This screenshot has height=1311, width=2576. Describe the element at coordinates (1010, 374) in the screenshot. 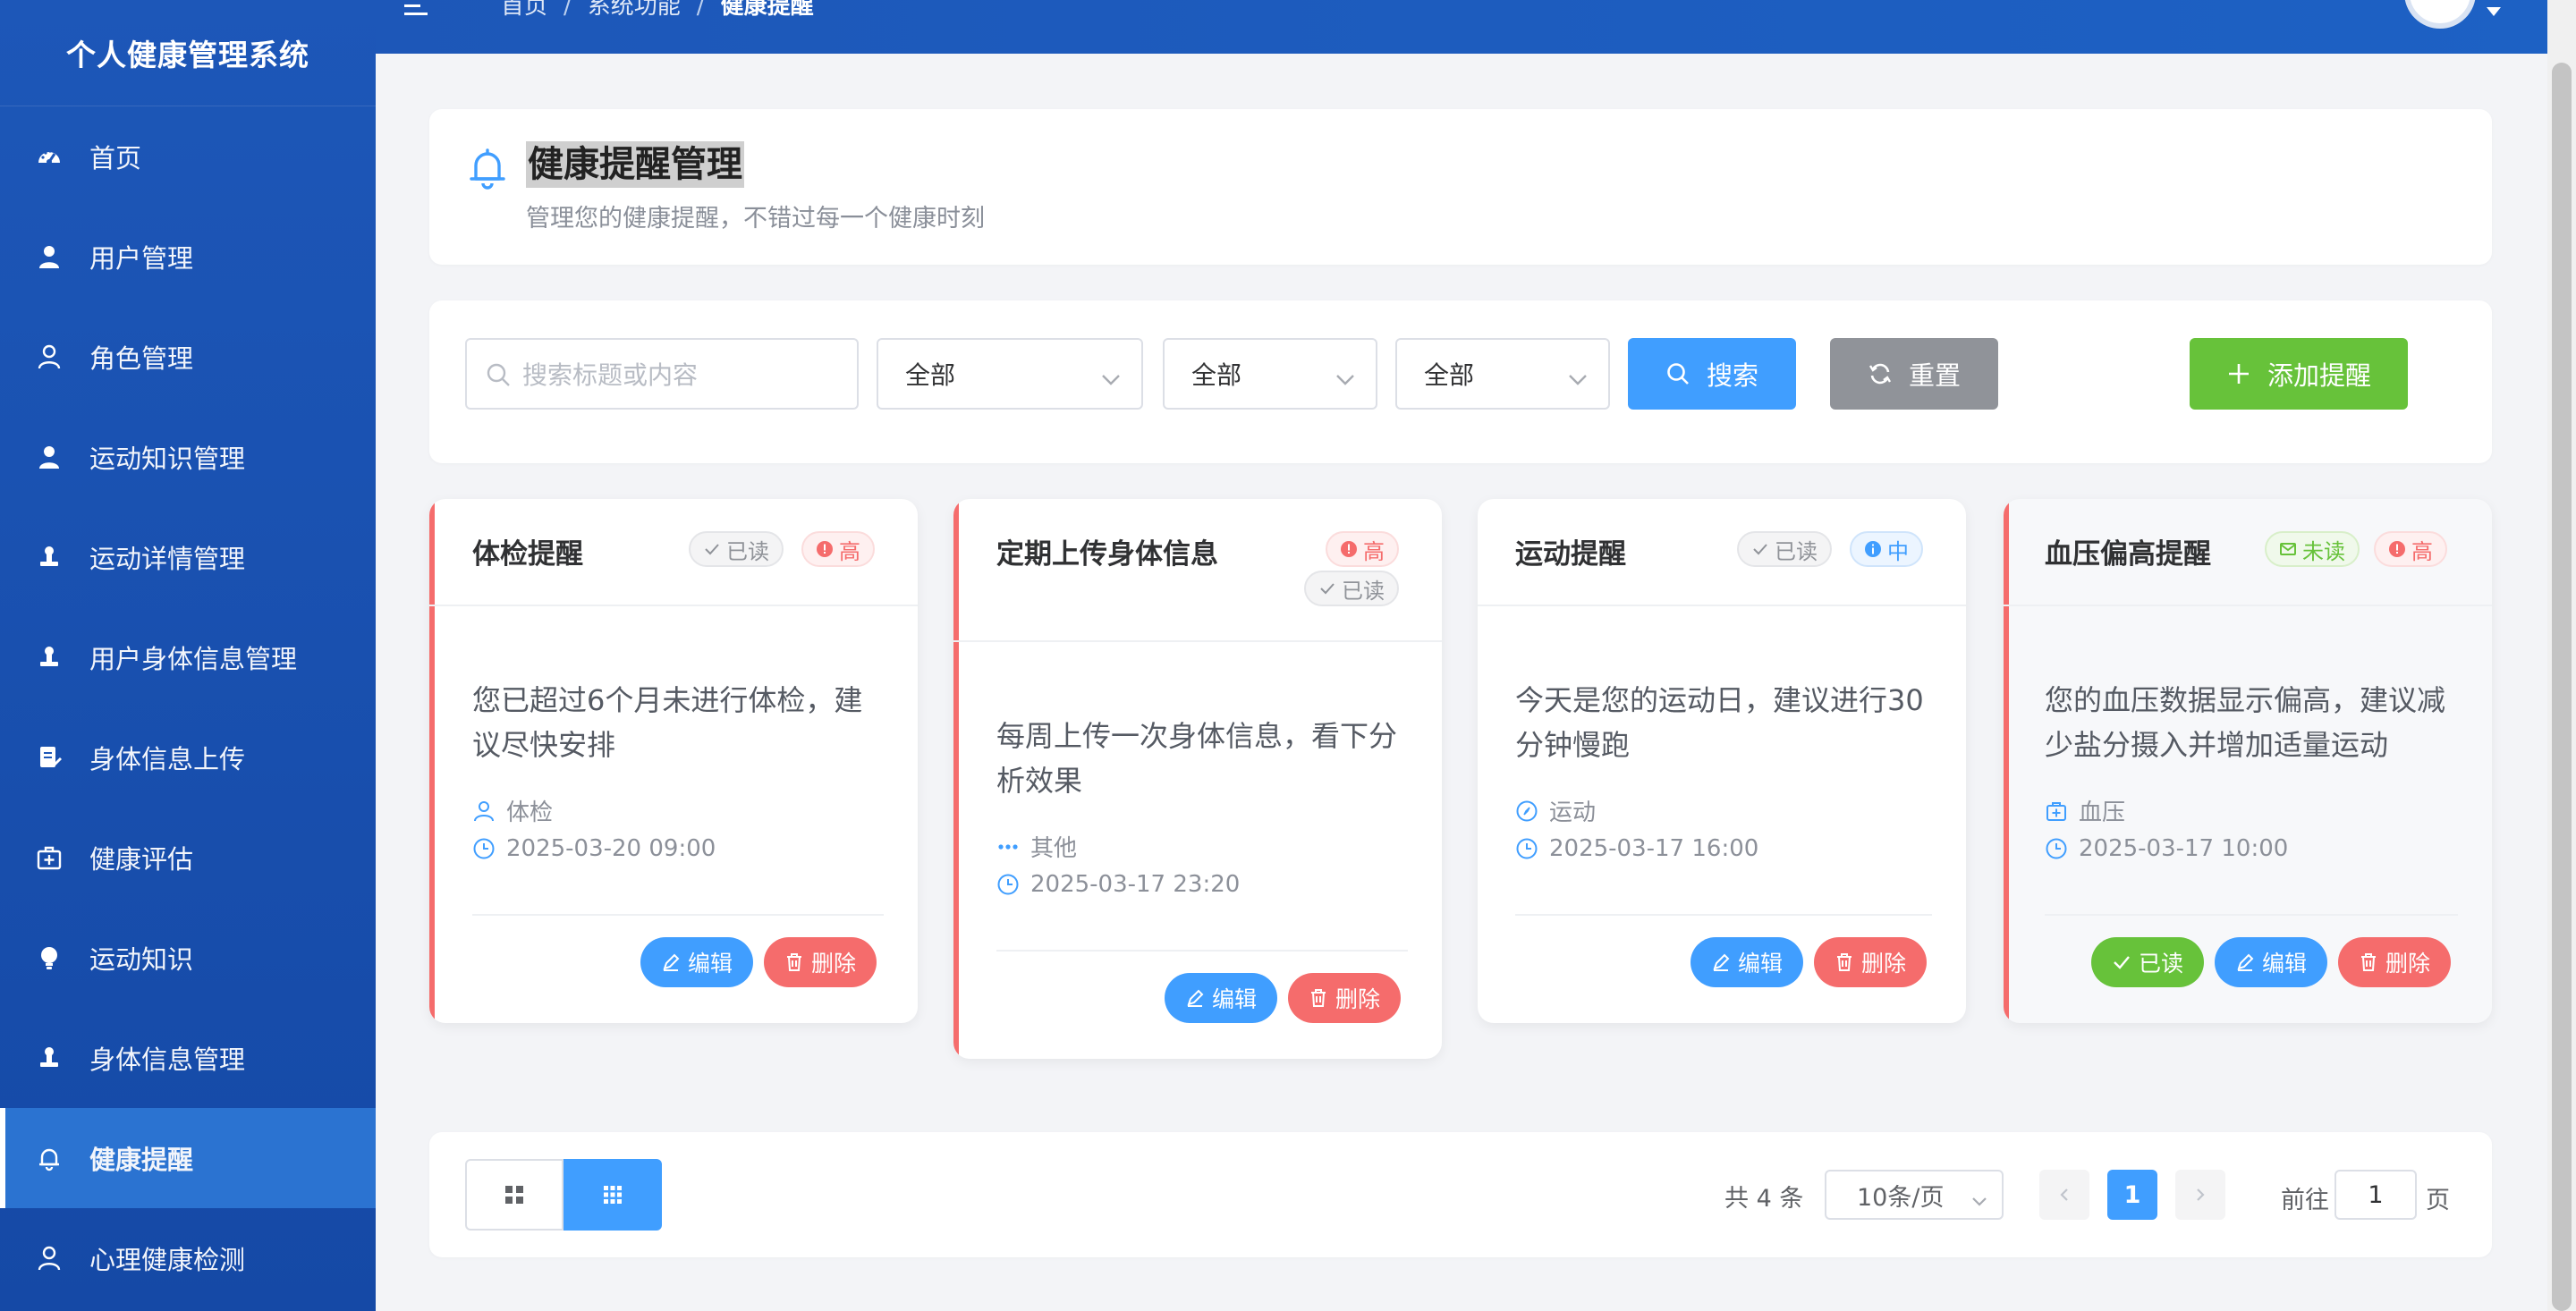

I see `type-select: 全部` at that location.